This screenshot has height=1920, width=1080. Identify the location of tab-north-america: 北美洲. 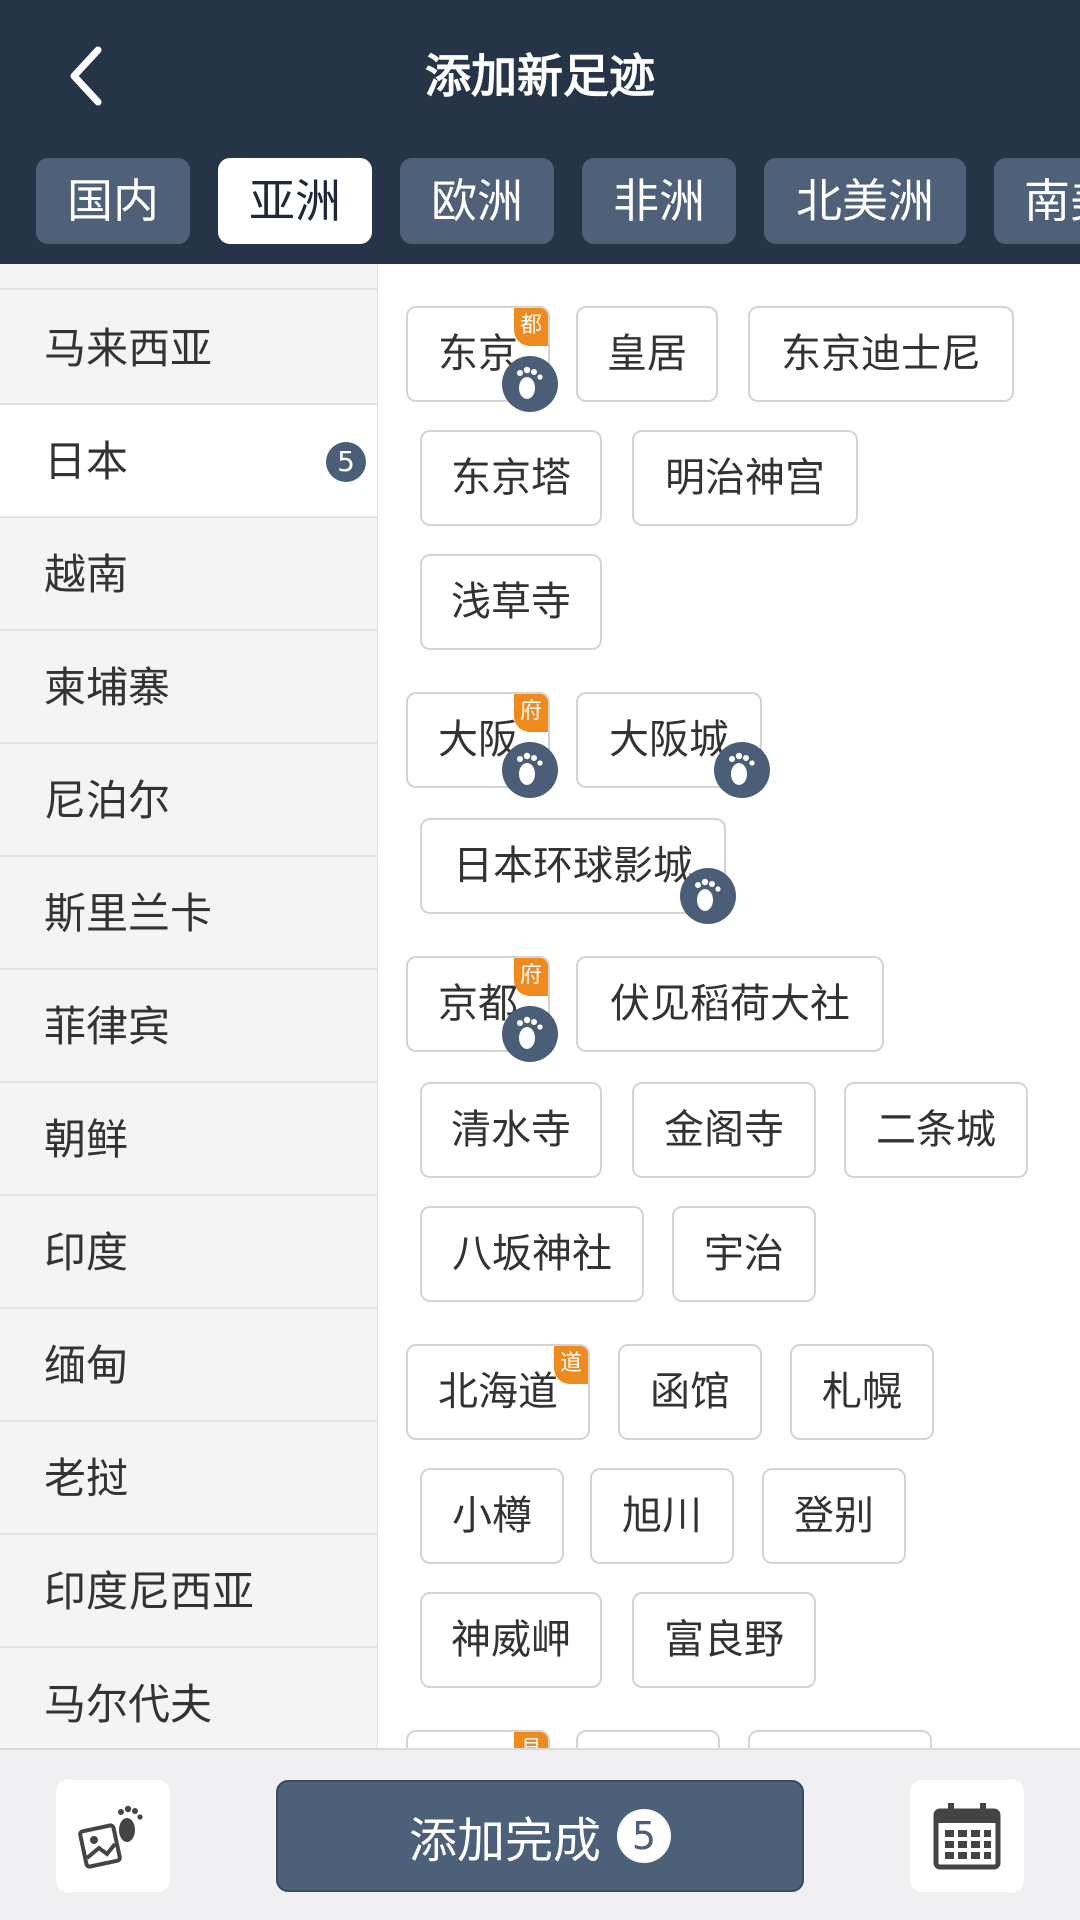
(865, 201).